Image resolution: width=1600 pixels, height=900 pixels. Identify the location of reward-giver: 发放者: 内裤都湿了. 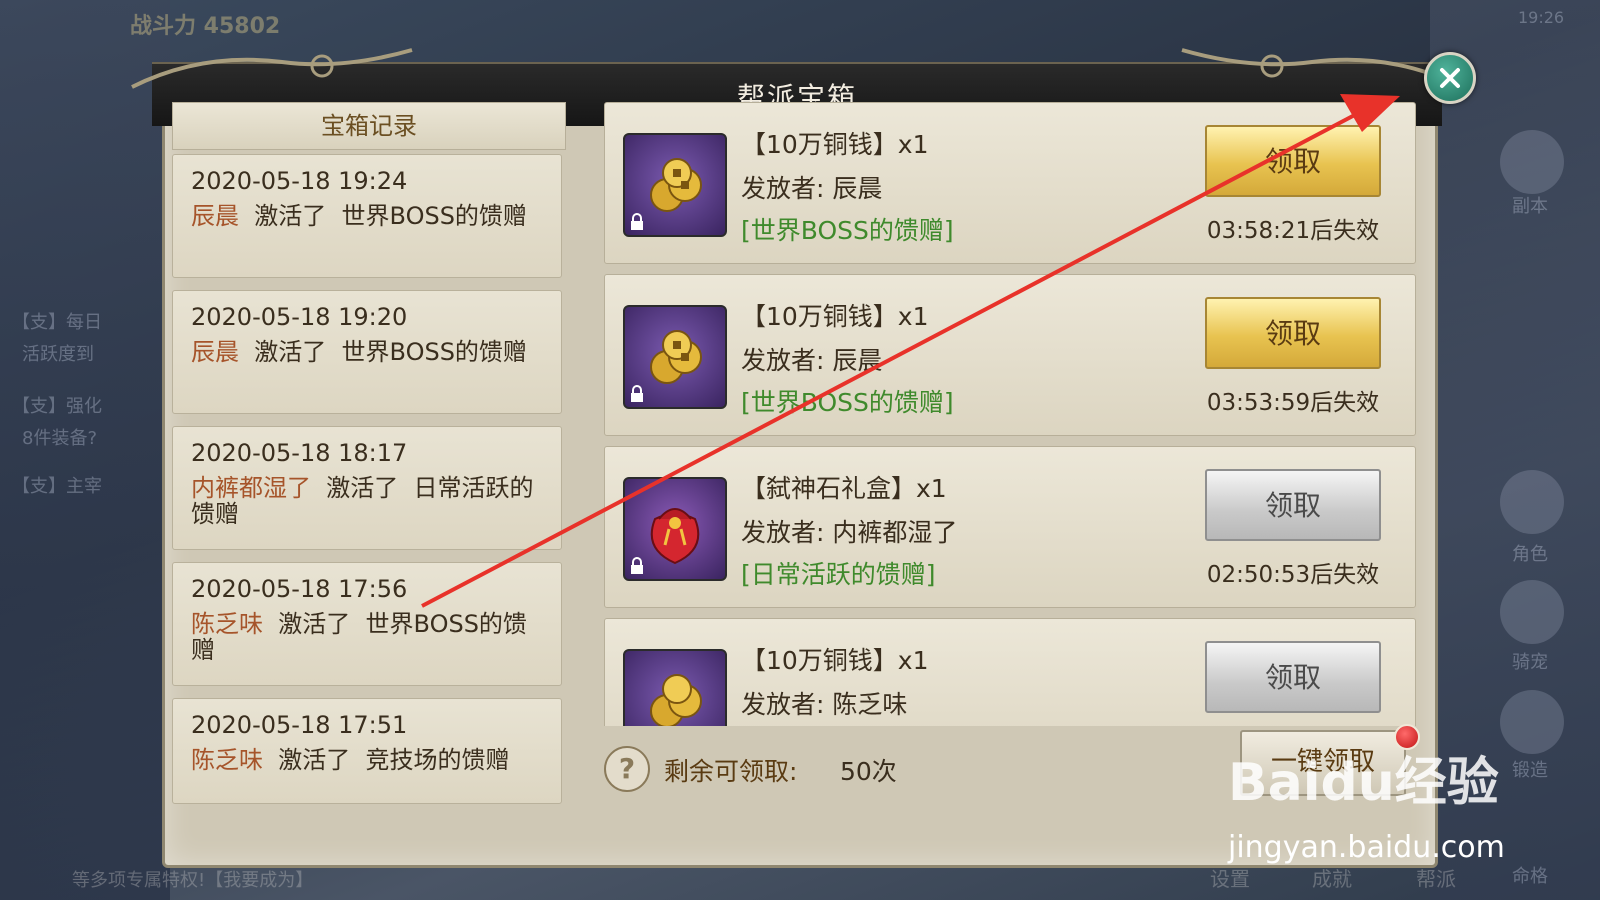
(849, 532).